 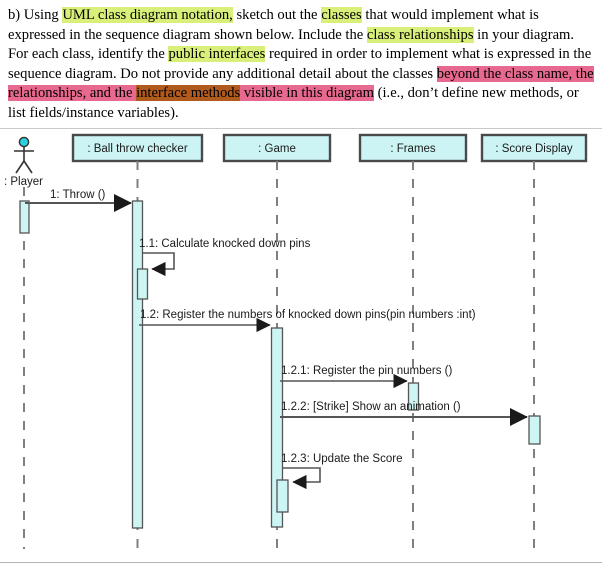 I want to click on question-highlight-brown-10: interface methods, so click(x=188, y=93).